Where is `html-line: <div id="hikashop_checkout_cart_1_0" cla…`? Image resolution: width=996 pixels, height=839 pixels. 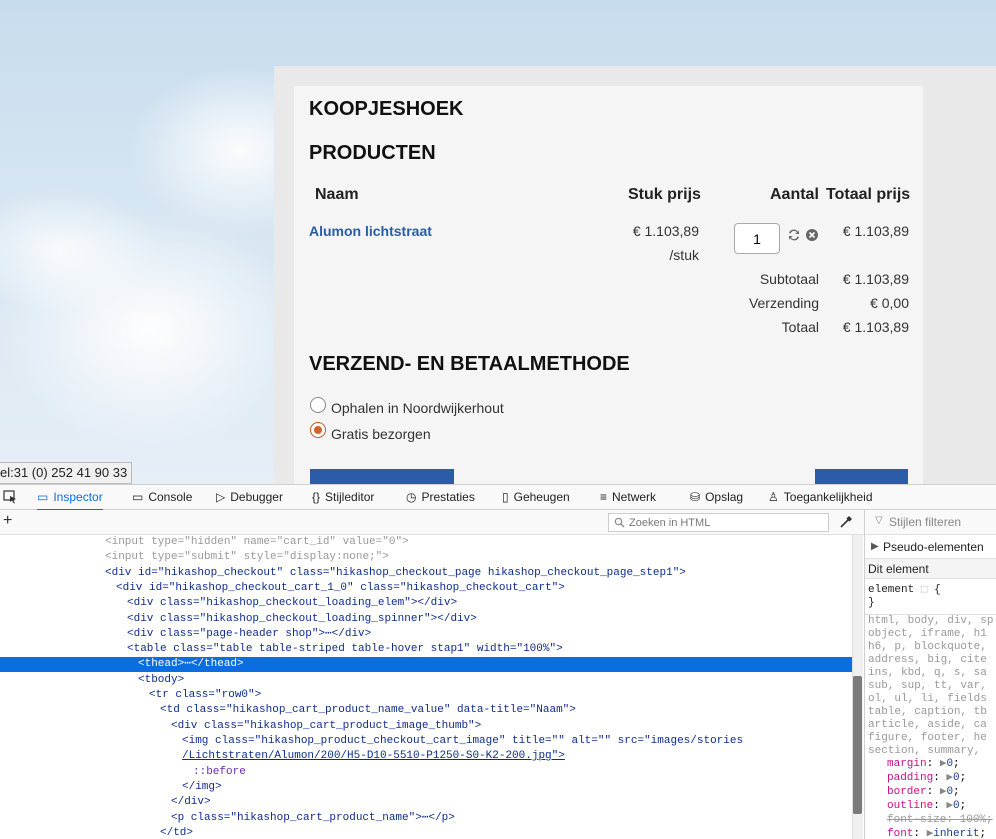 html-line: <div id="hikashop_checkout_cart_1_0" cla… is located at coordinates (340, 588).